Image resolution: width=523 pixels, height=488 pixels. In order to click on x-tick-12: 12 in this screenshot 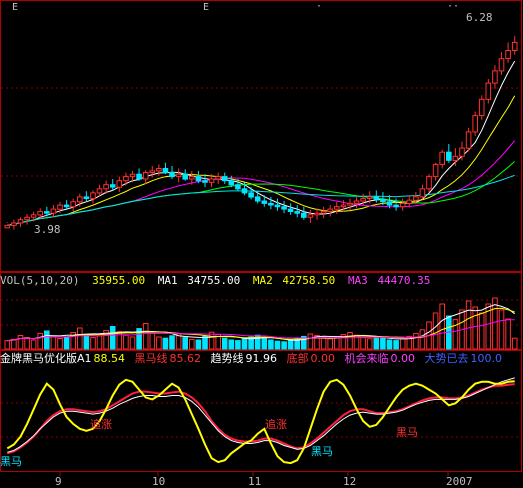, I will do `click(349, 481)`.